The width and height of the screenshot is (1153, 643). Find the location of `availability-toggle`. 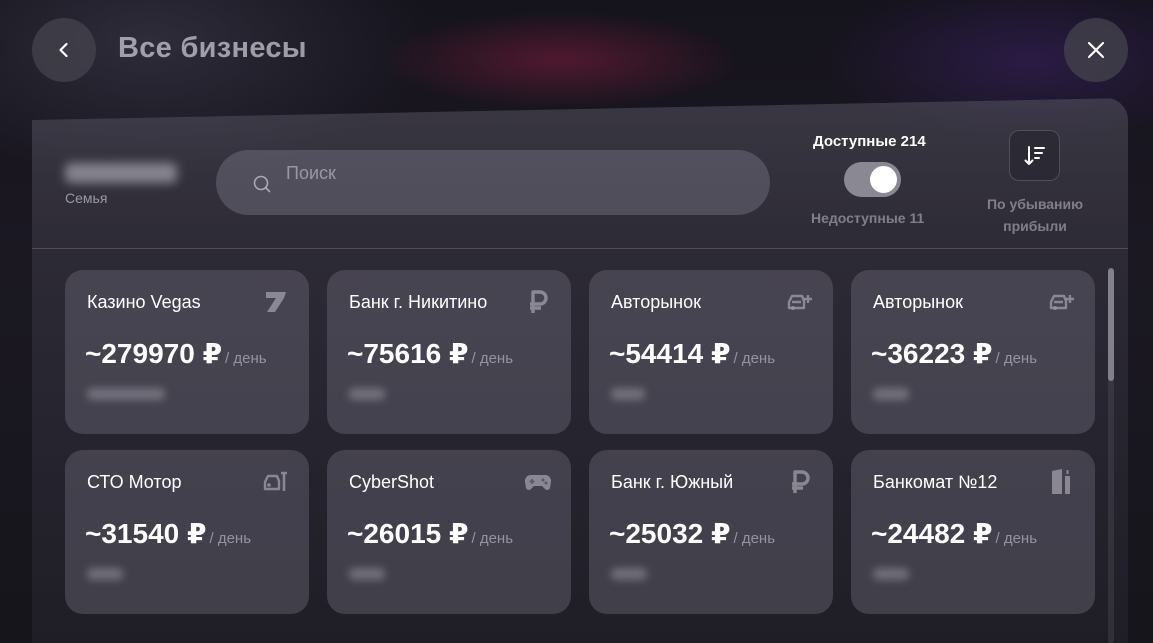

availability-toggle is located at coordinates (872, 179).